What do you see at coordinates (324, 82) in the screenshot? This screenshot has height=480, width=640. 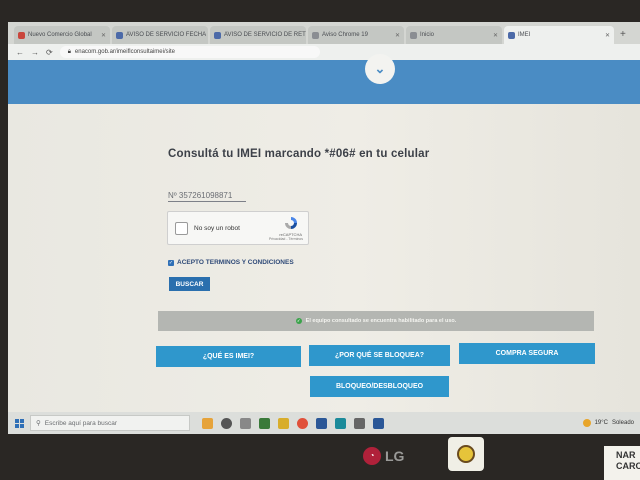 I see `header-band` at bounding box center [324, 82].